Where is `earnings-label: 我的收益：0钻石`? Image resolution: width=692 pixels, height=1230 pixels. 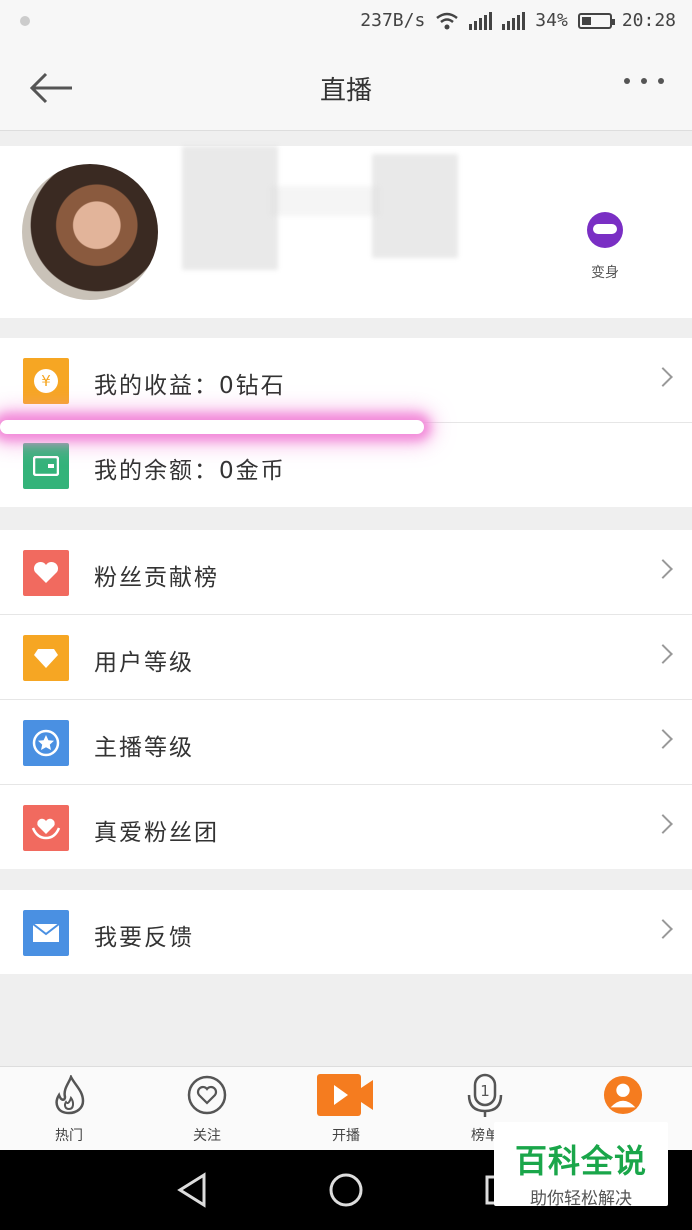 earnings-label: 我的收益：0钻石 is located at coordinates (190, 386).